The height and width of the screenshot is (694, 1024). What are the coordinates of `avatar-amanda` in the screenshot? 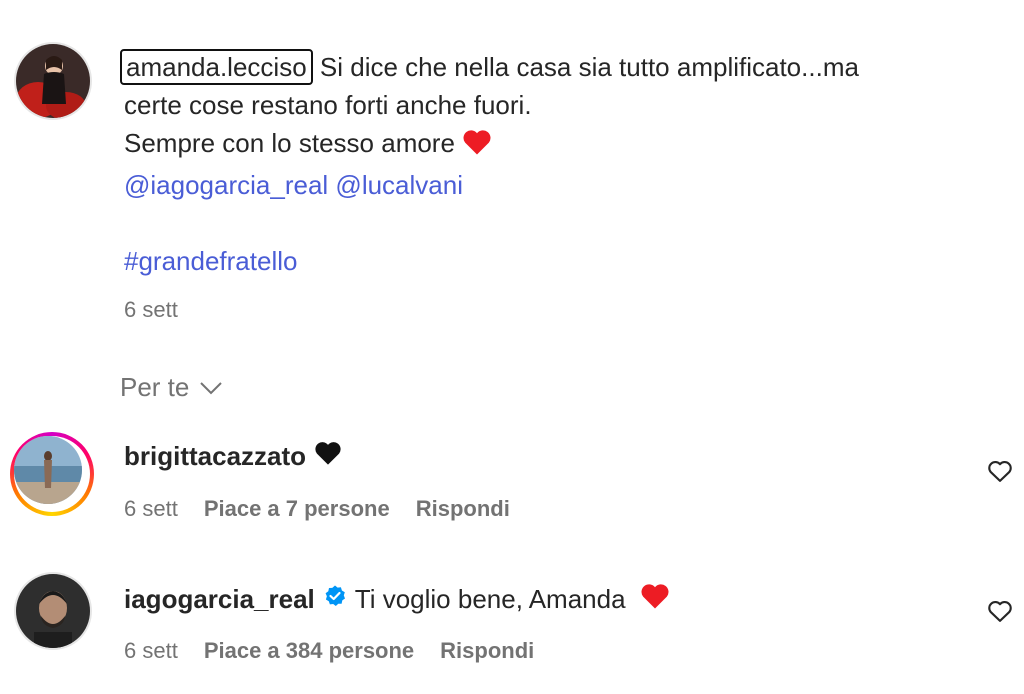 It's located at (53, 81).